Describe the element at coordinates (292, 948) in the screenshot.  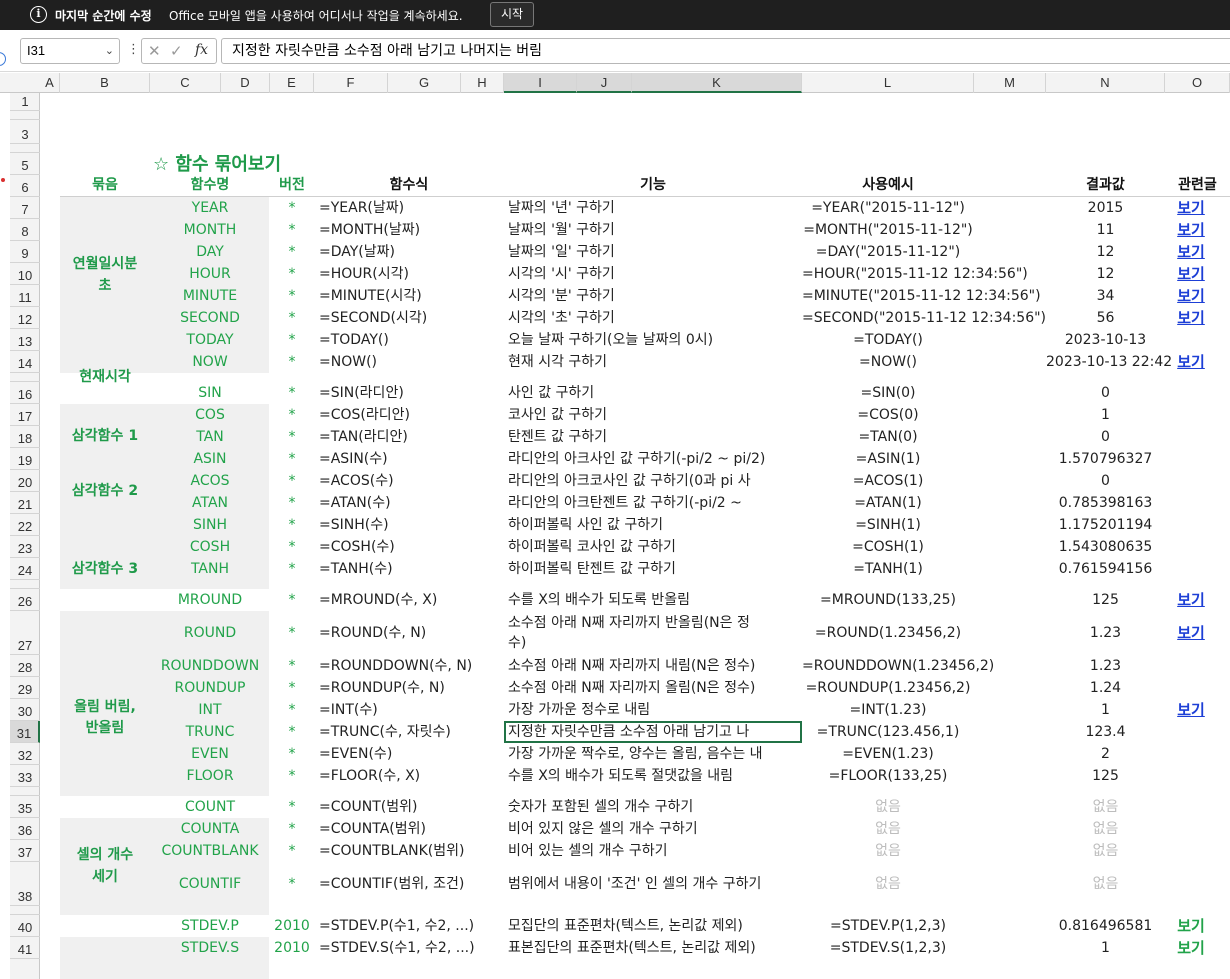
I see `version-value: 2010` at that location.